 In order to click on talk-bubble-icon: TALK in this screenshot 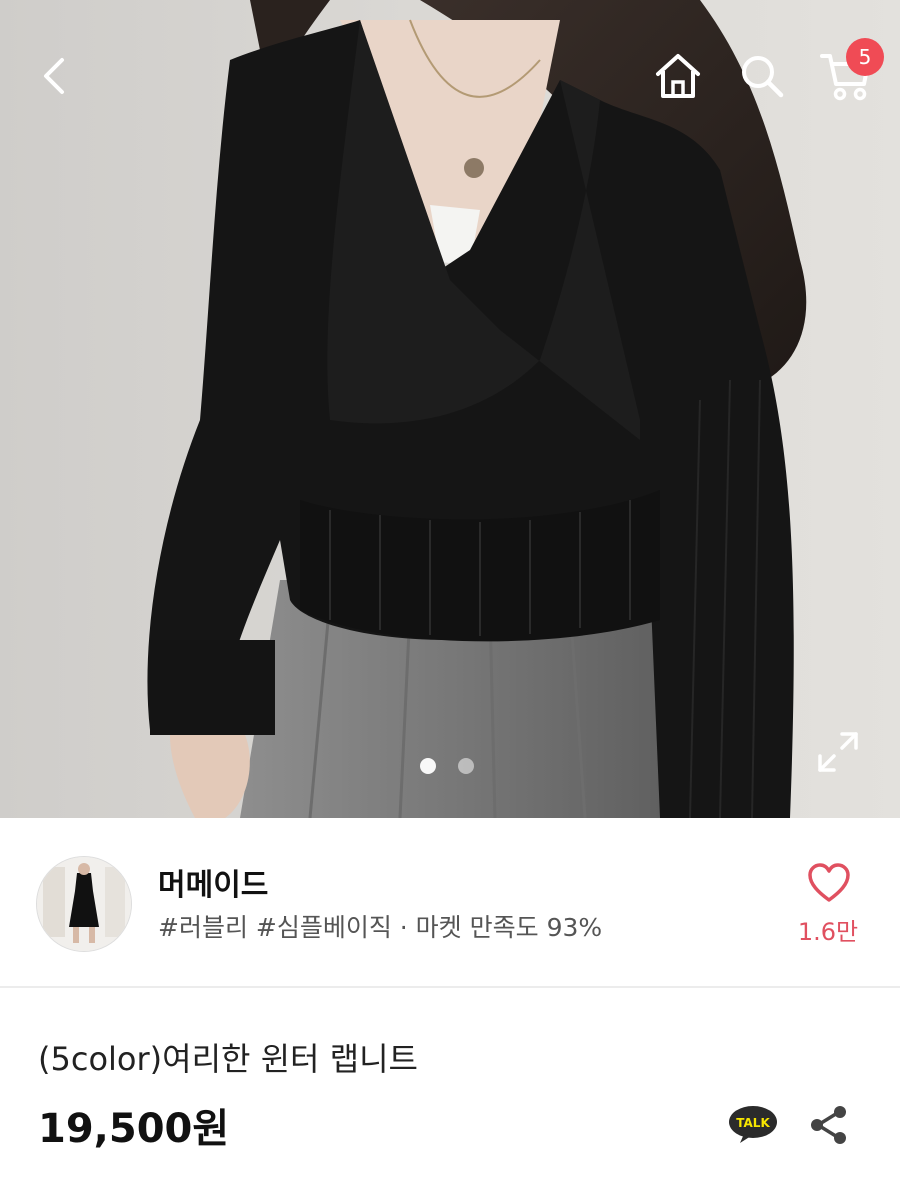, I will do `click(753, 1124)`.